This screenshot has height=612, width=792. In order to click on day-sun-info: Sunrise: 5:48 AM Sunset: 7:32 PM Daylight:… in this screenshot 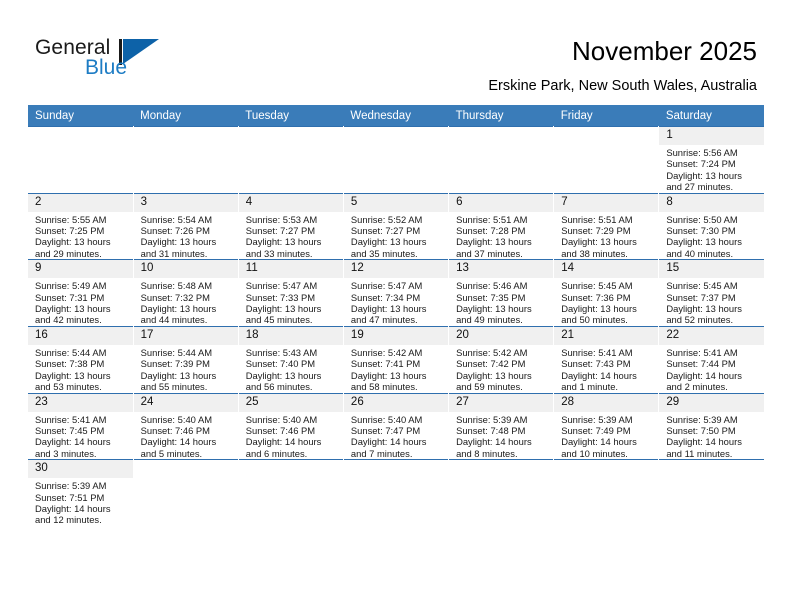, I will do `click(186, 302)`.